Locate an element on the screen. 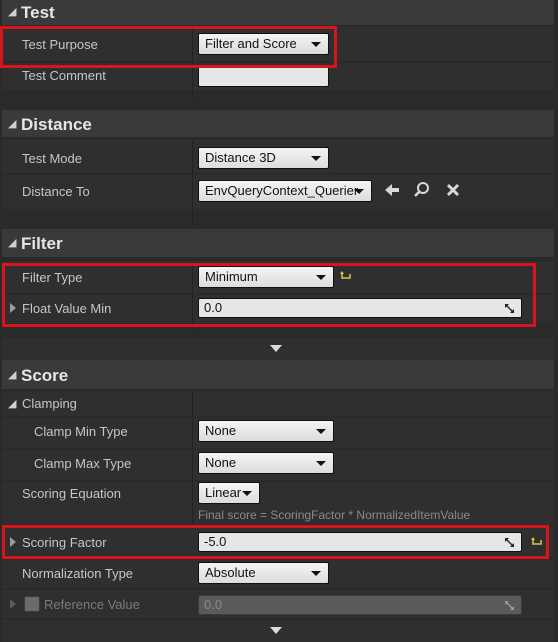 The image size is (558, 642). highlight-scoring-factor-box is located at coordinates (275, 542).